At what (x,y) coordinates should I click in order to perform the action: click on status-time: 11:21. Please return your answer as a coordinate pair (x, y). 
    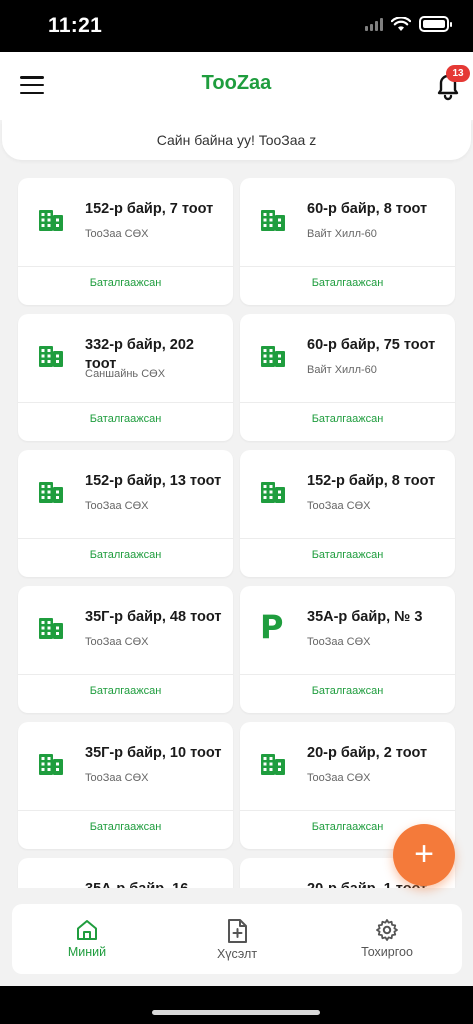
    Looking at the image, I should click on (75, 25).